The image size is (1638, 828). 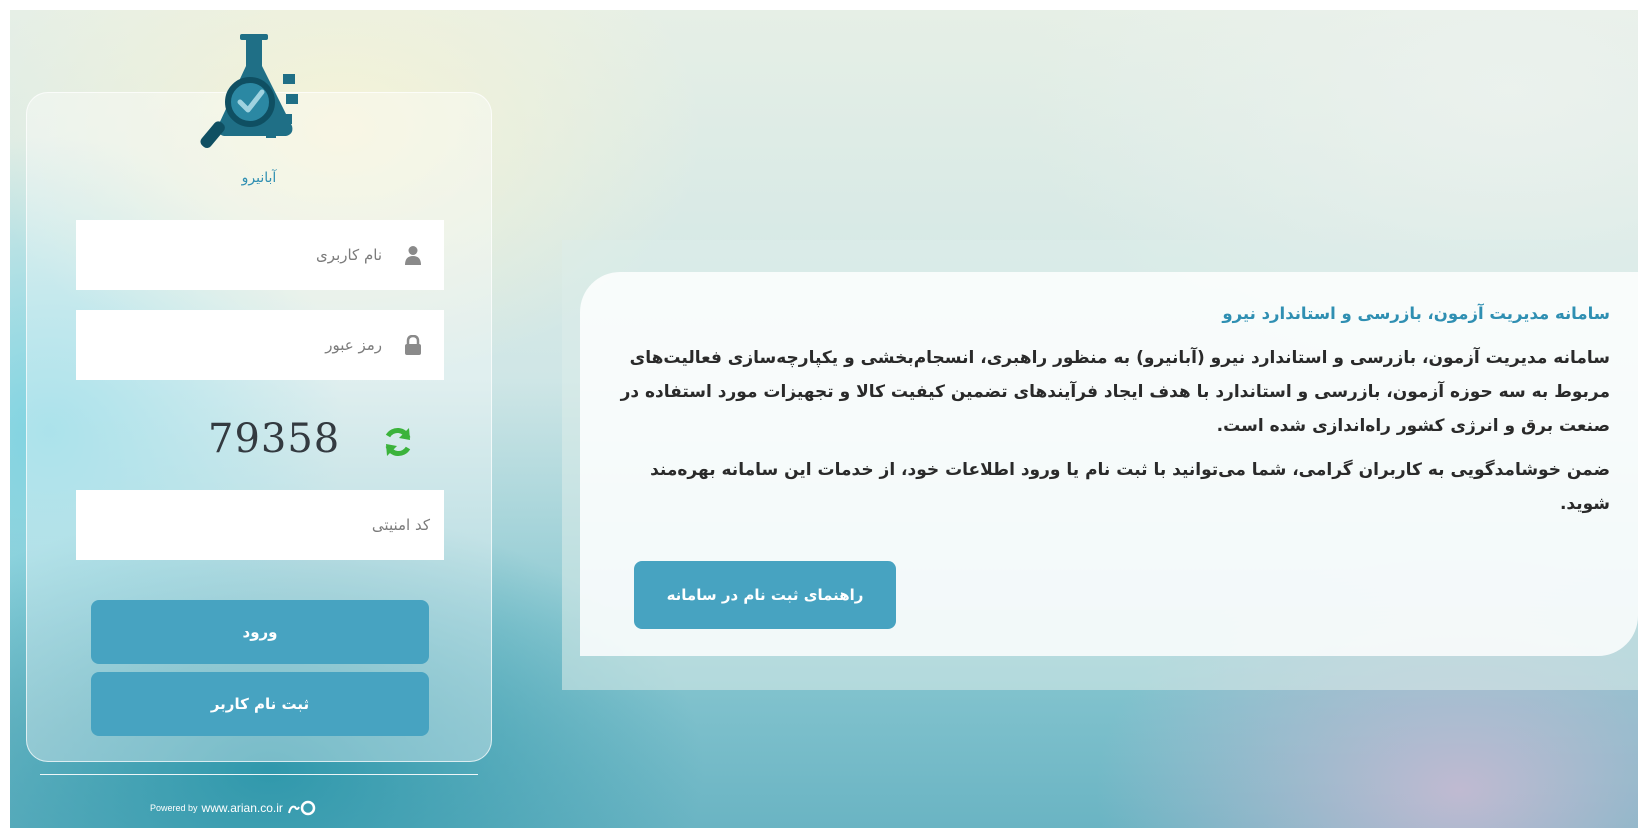 I want to click on security-code-placeholder: کد امنیتی, so click(x=400, y=525).